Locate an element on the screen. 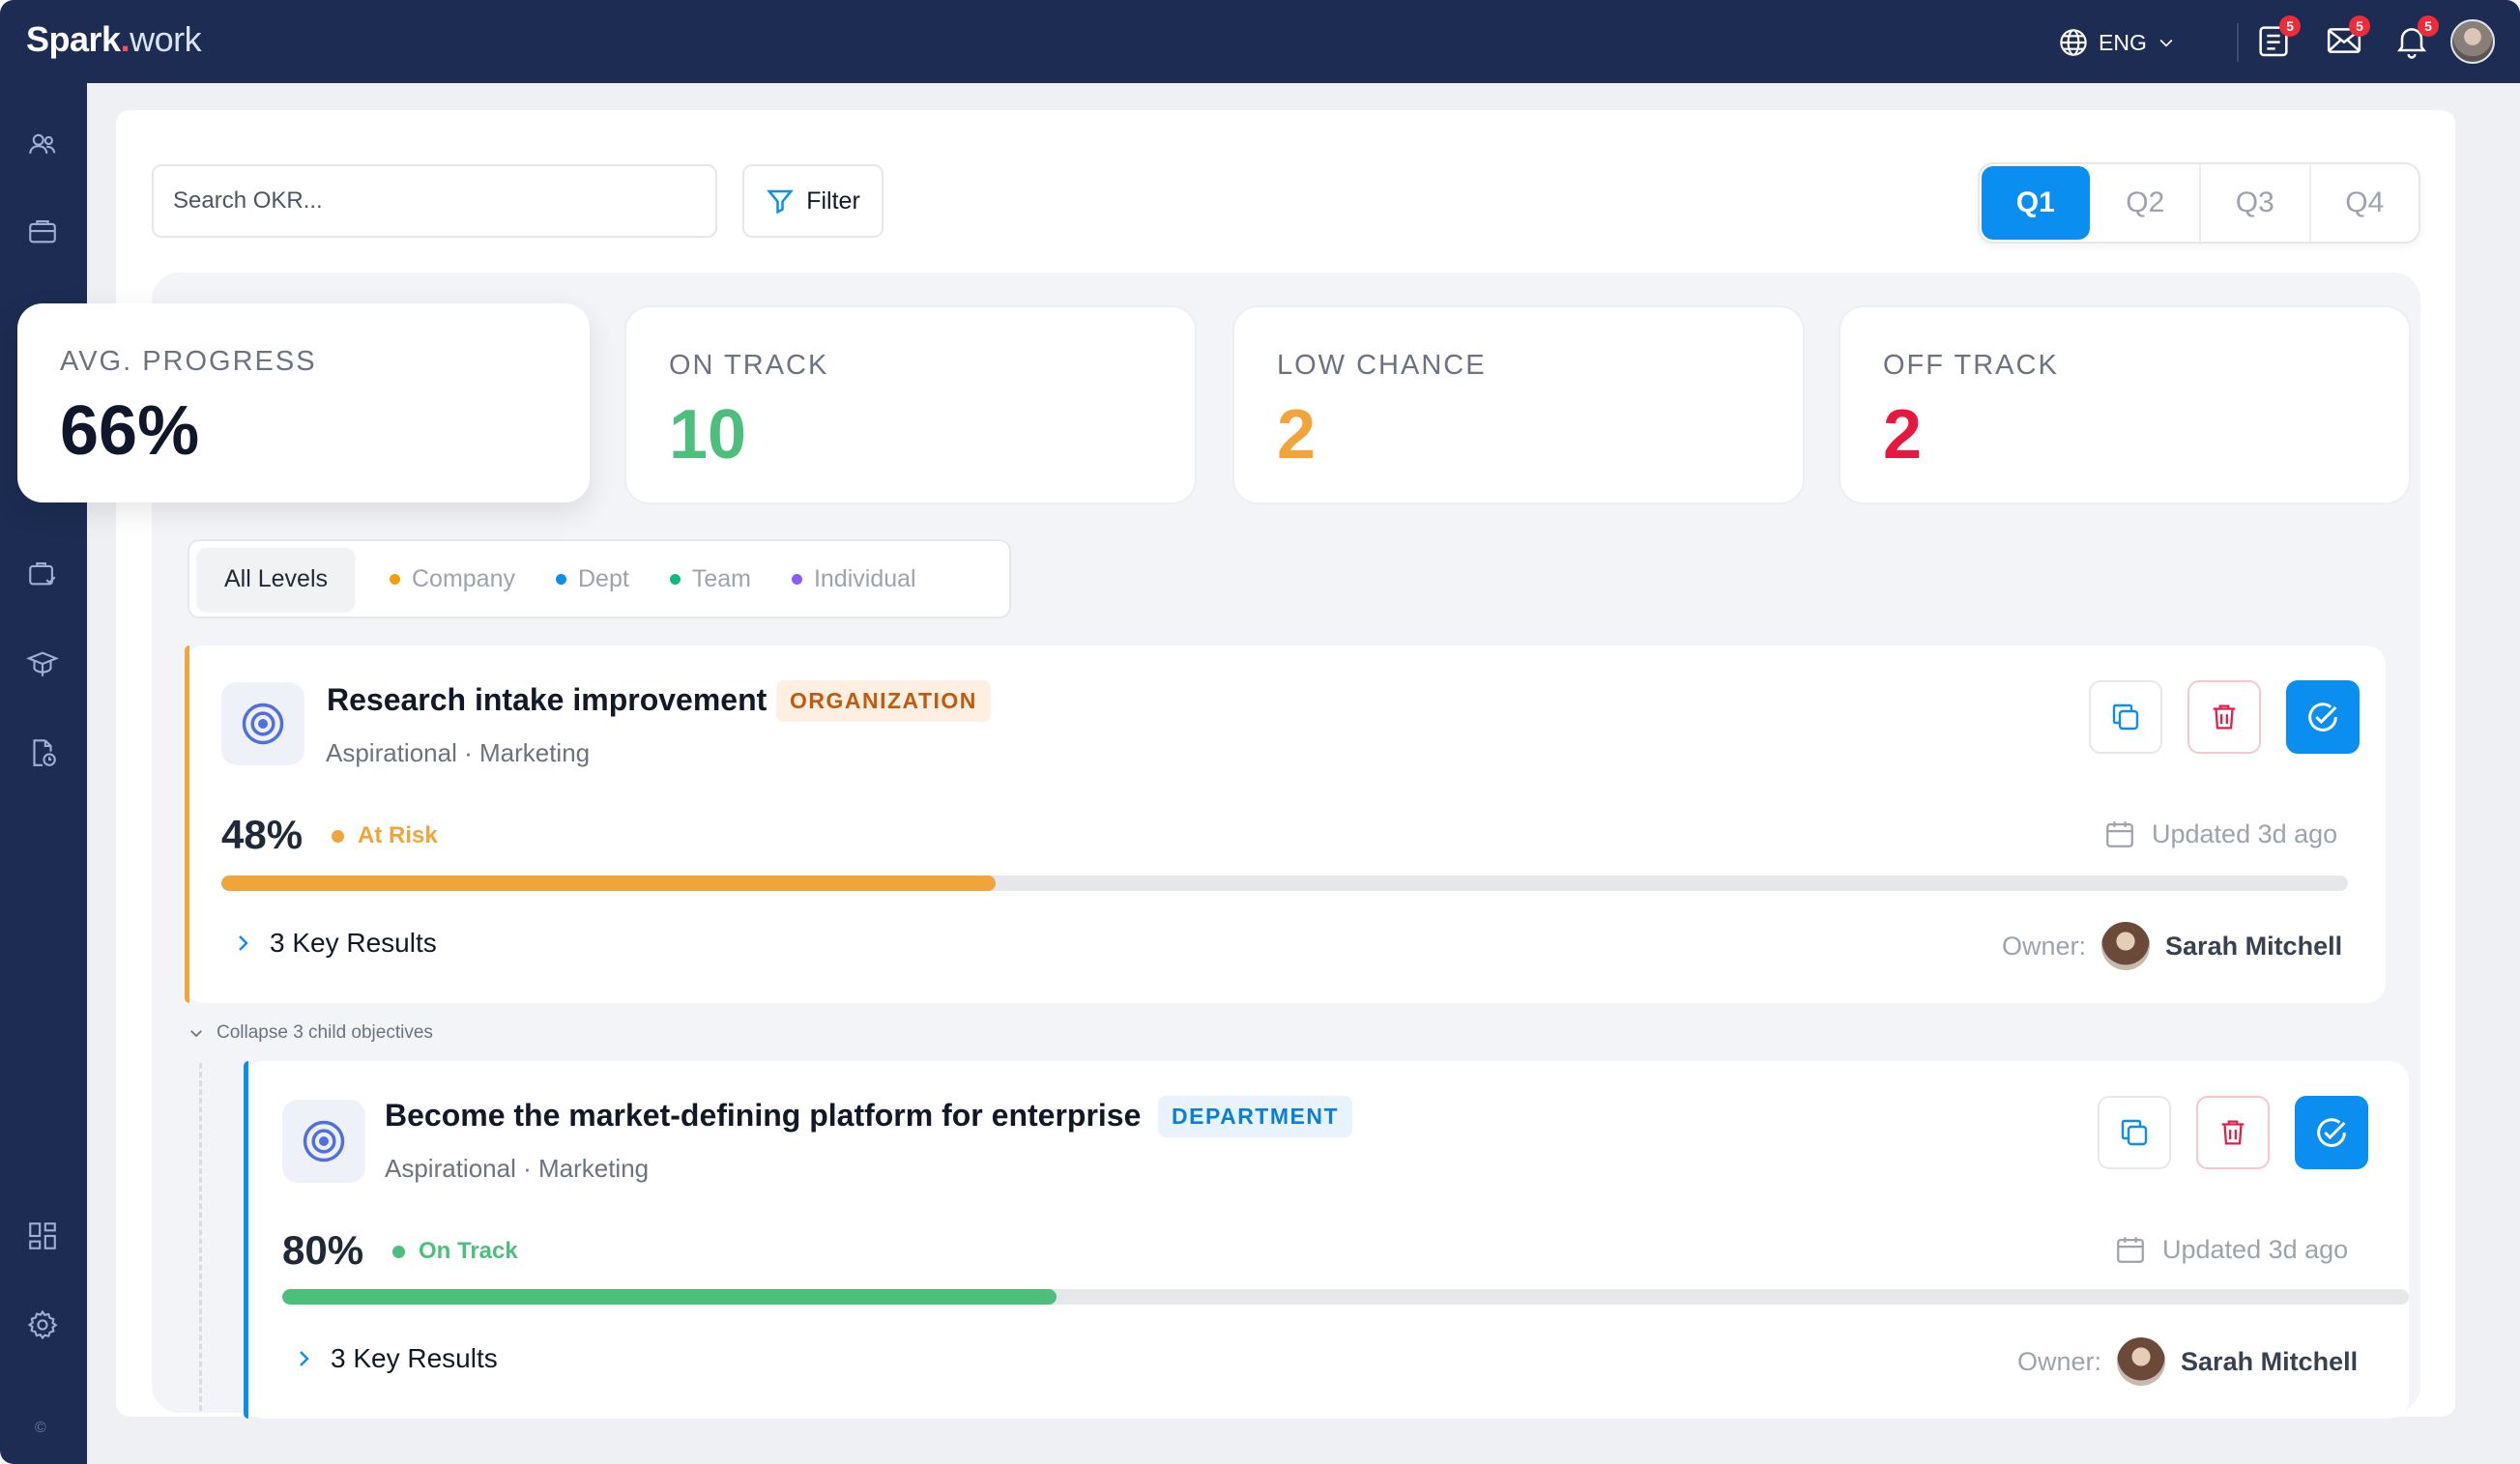 The height and width of the screenshot is (1464, 2520). document-clock-icon is located at coordinates (45, 752).